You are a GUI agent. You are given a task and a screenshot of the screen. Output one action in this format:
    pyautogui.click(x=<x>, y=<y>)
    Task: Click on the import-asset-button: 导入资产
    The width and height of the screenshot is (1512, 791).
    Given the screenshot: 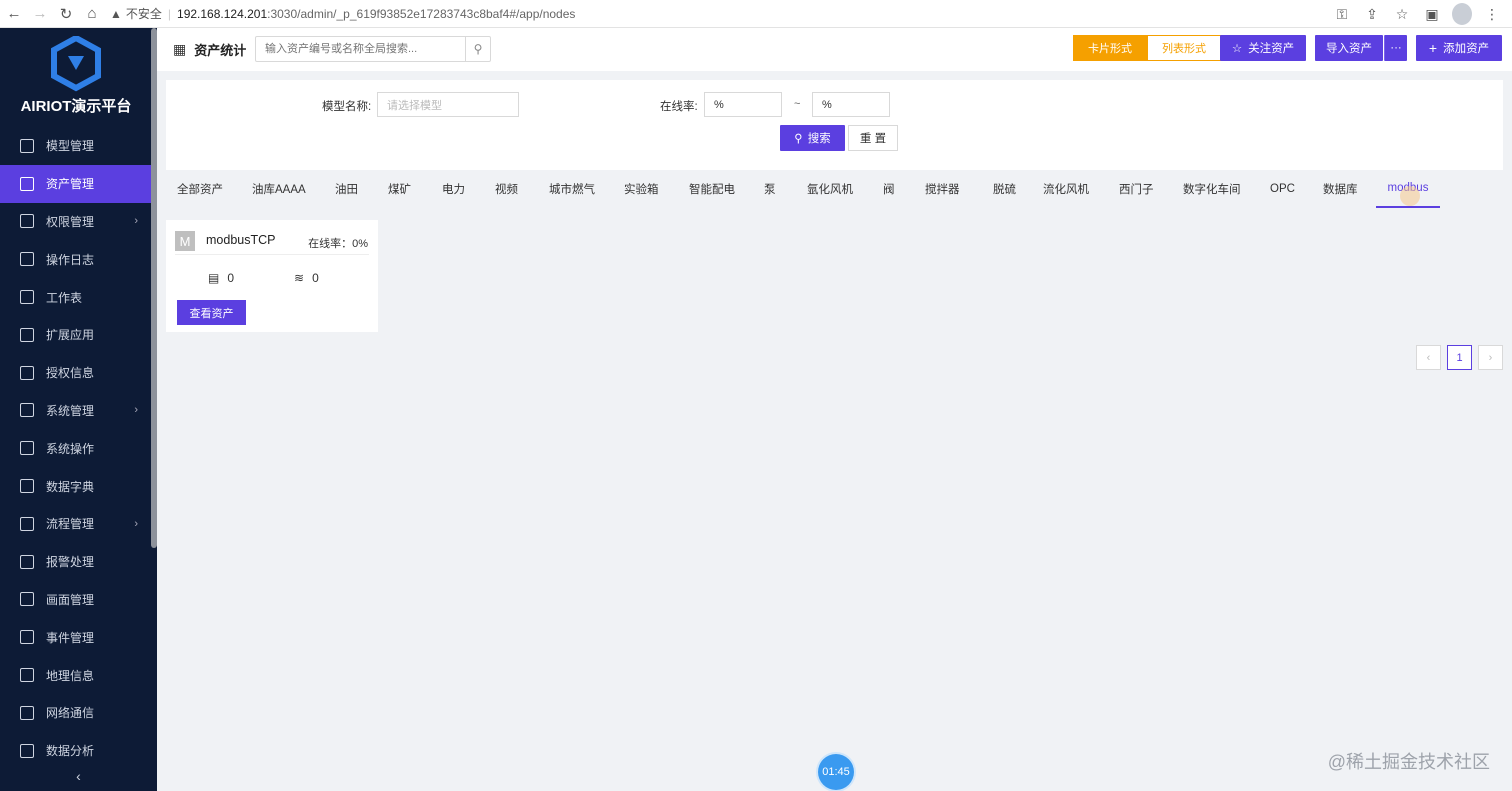 What is the action you would take?
    pyautogui.click(x=1349, y=48)
    